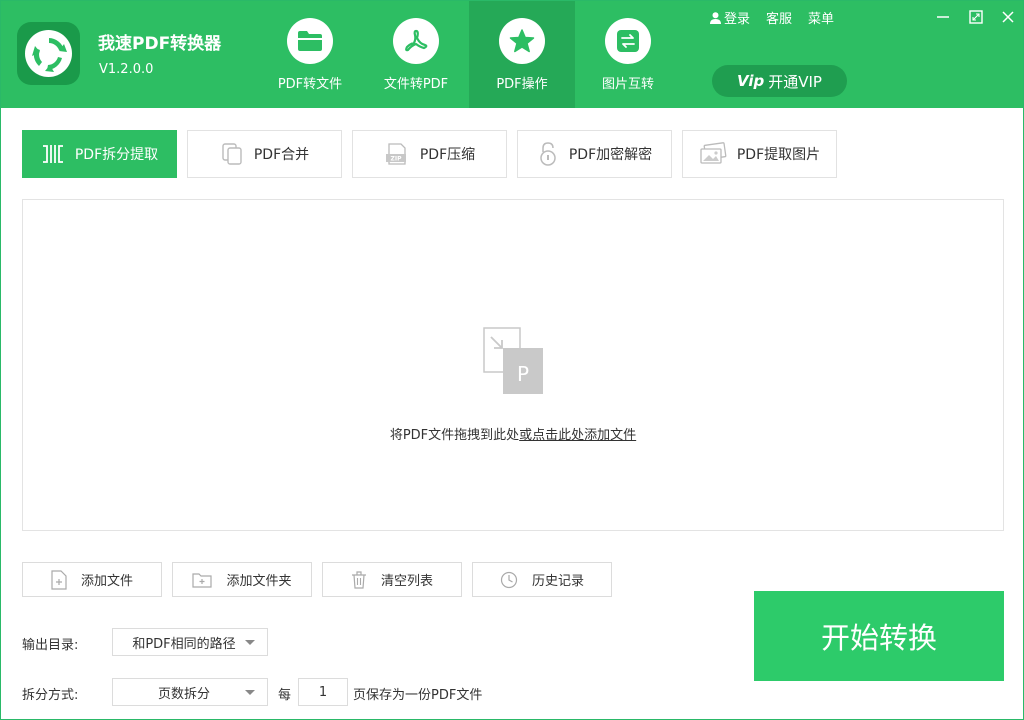 Image resolution: width=1024 pixels, height=720 pixels. Describe the element at coordinates (522, 84) in the screenshot. I see `nav-label: PDF操作` at that location.